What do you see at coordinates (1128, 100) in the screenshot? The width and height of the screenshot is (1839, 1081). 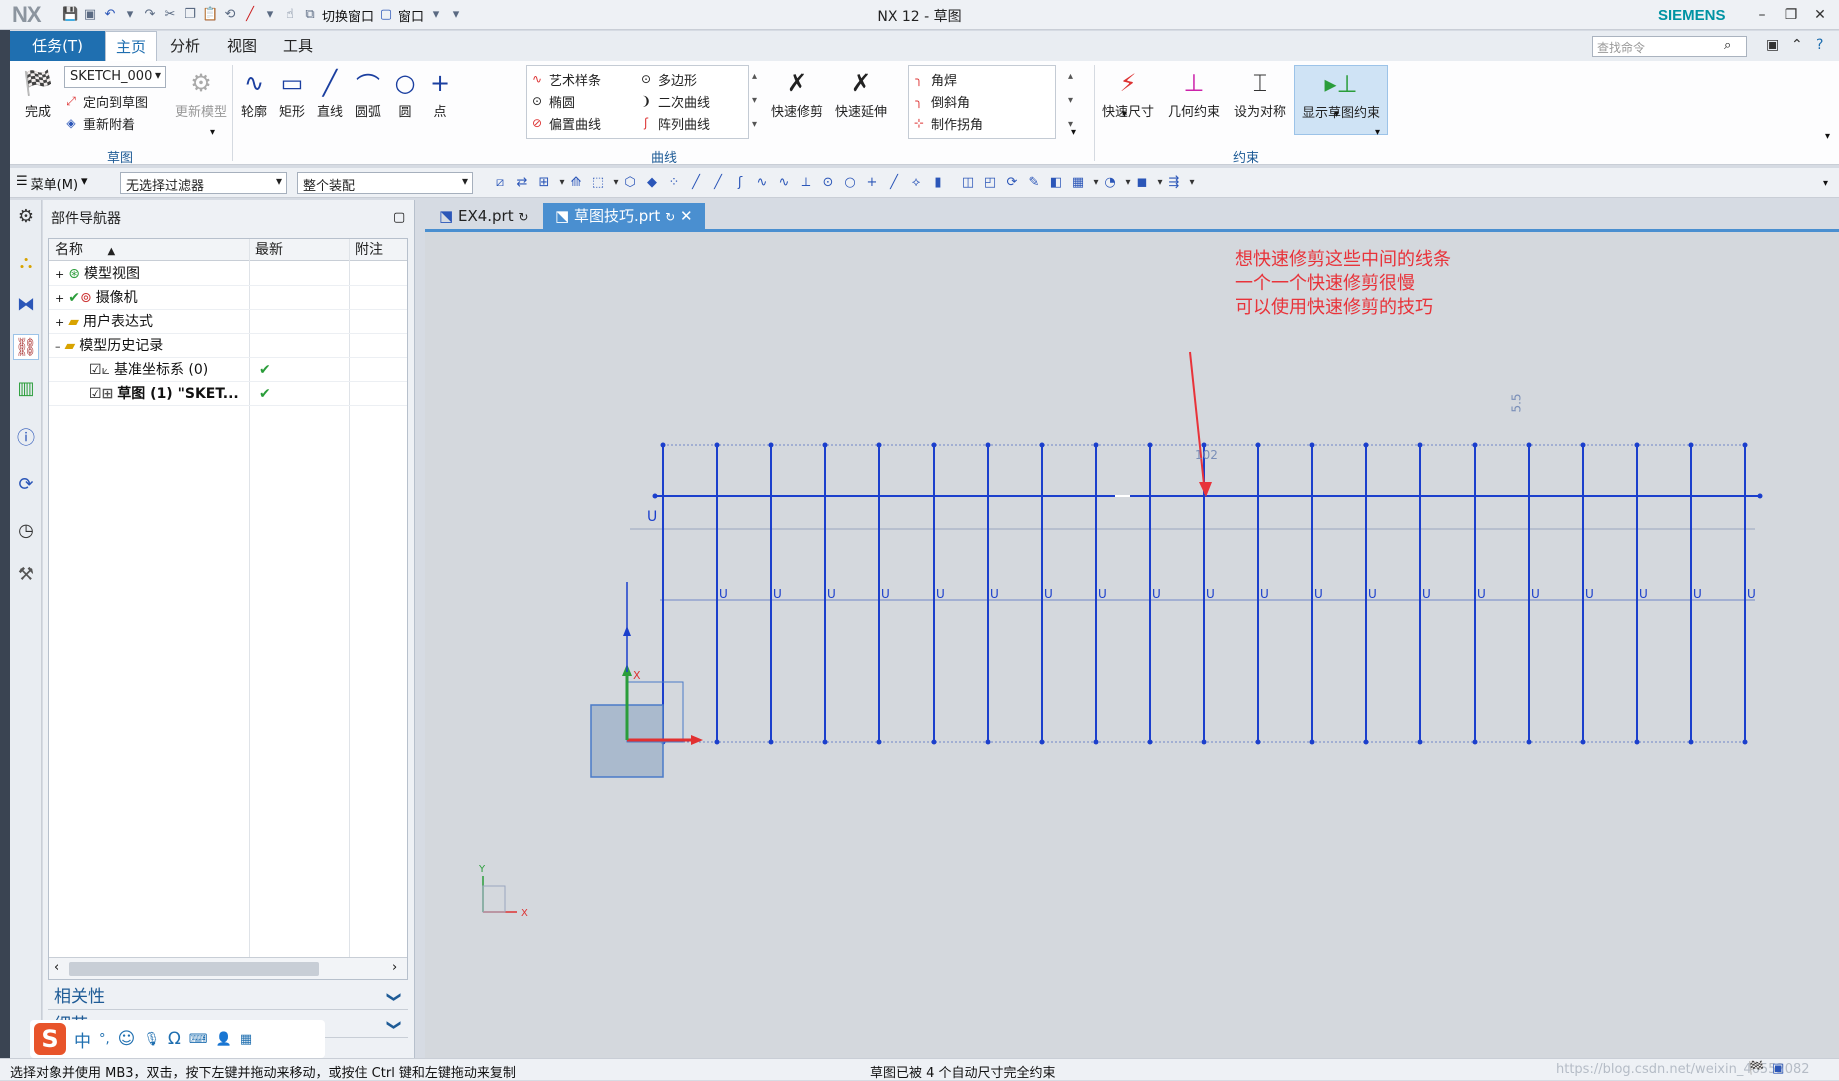 I see `rapid-dimension-button: ⚡ 快速尺寸` at bounding box center [1128, 100].